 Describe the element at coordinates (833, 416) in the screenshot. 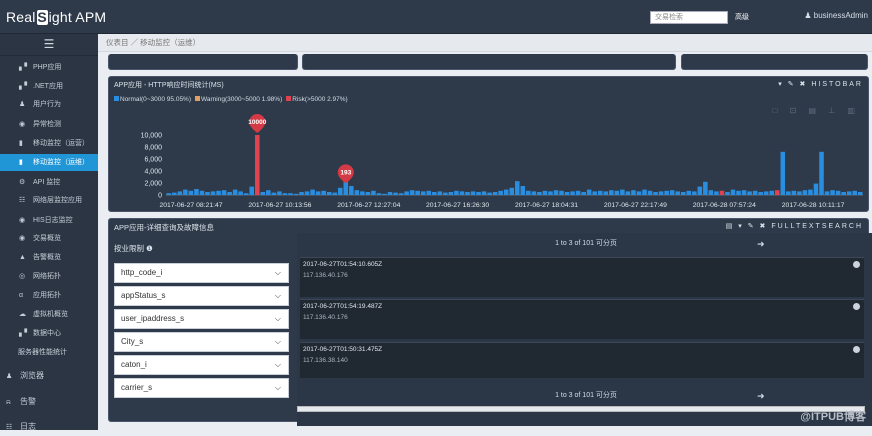

I see `watermark: @ITPUB博客` at that location.